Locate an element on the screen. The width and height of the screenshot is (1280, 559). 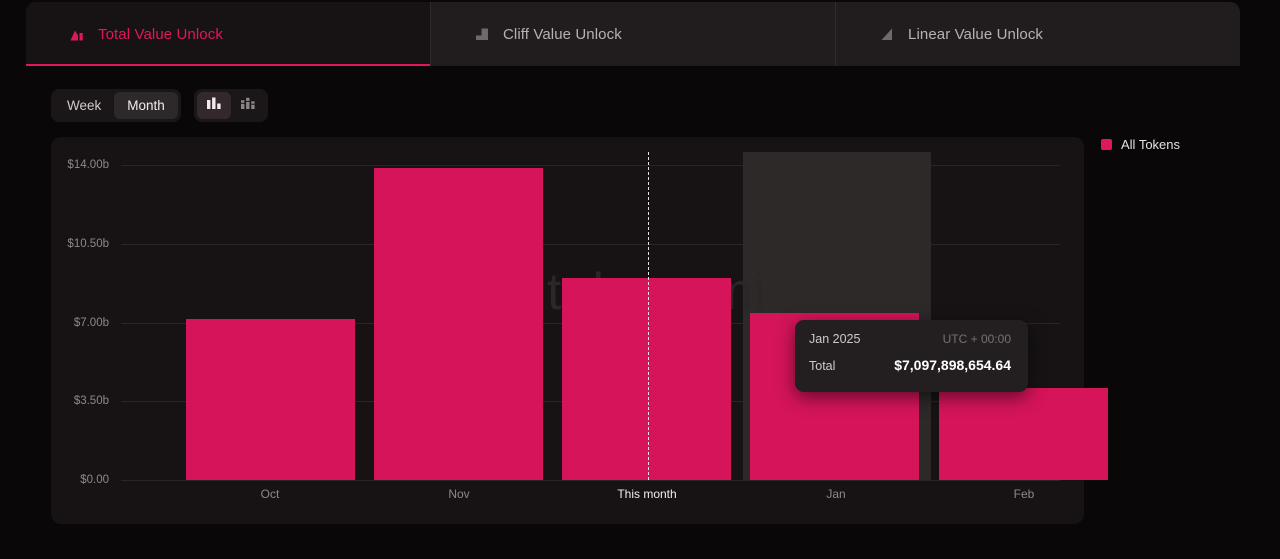
stacked-bar-chart-view-button is located at coordinates (248, 105).